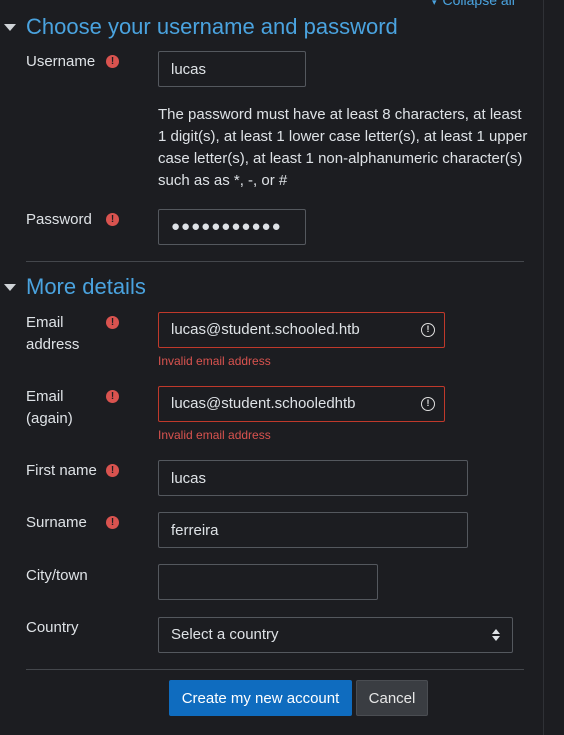 This screenshot has width=564, height=735. Describe the element at coordinates (313, 530) in the screenshot. I see `surname-input` at that location.